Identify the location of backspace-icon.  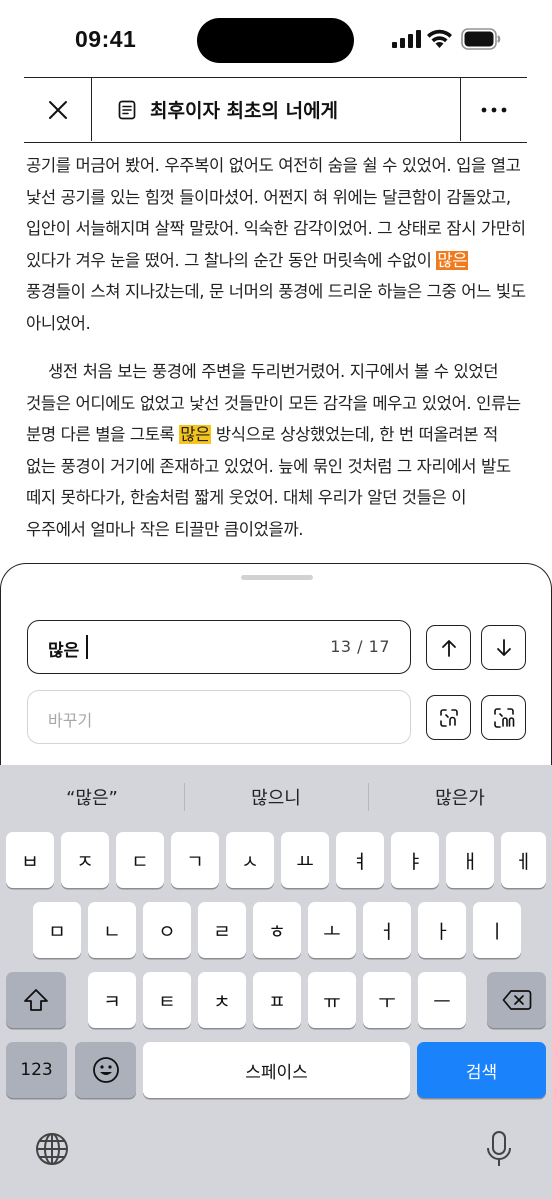
(516, 1000).